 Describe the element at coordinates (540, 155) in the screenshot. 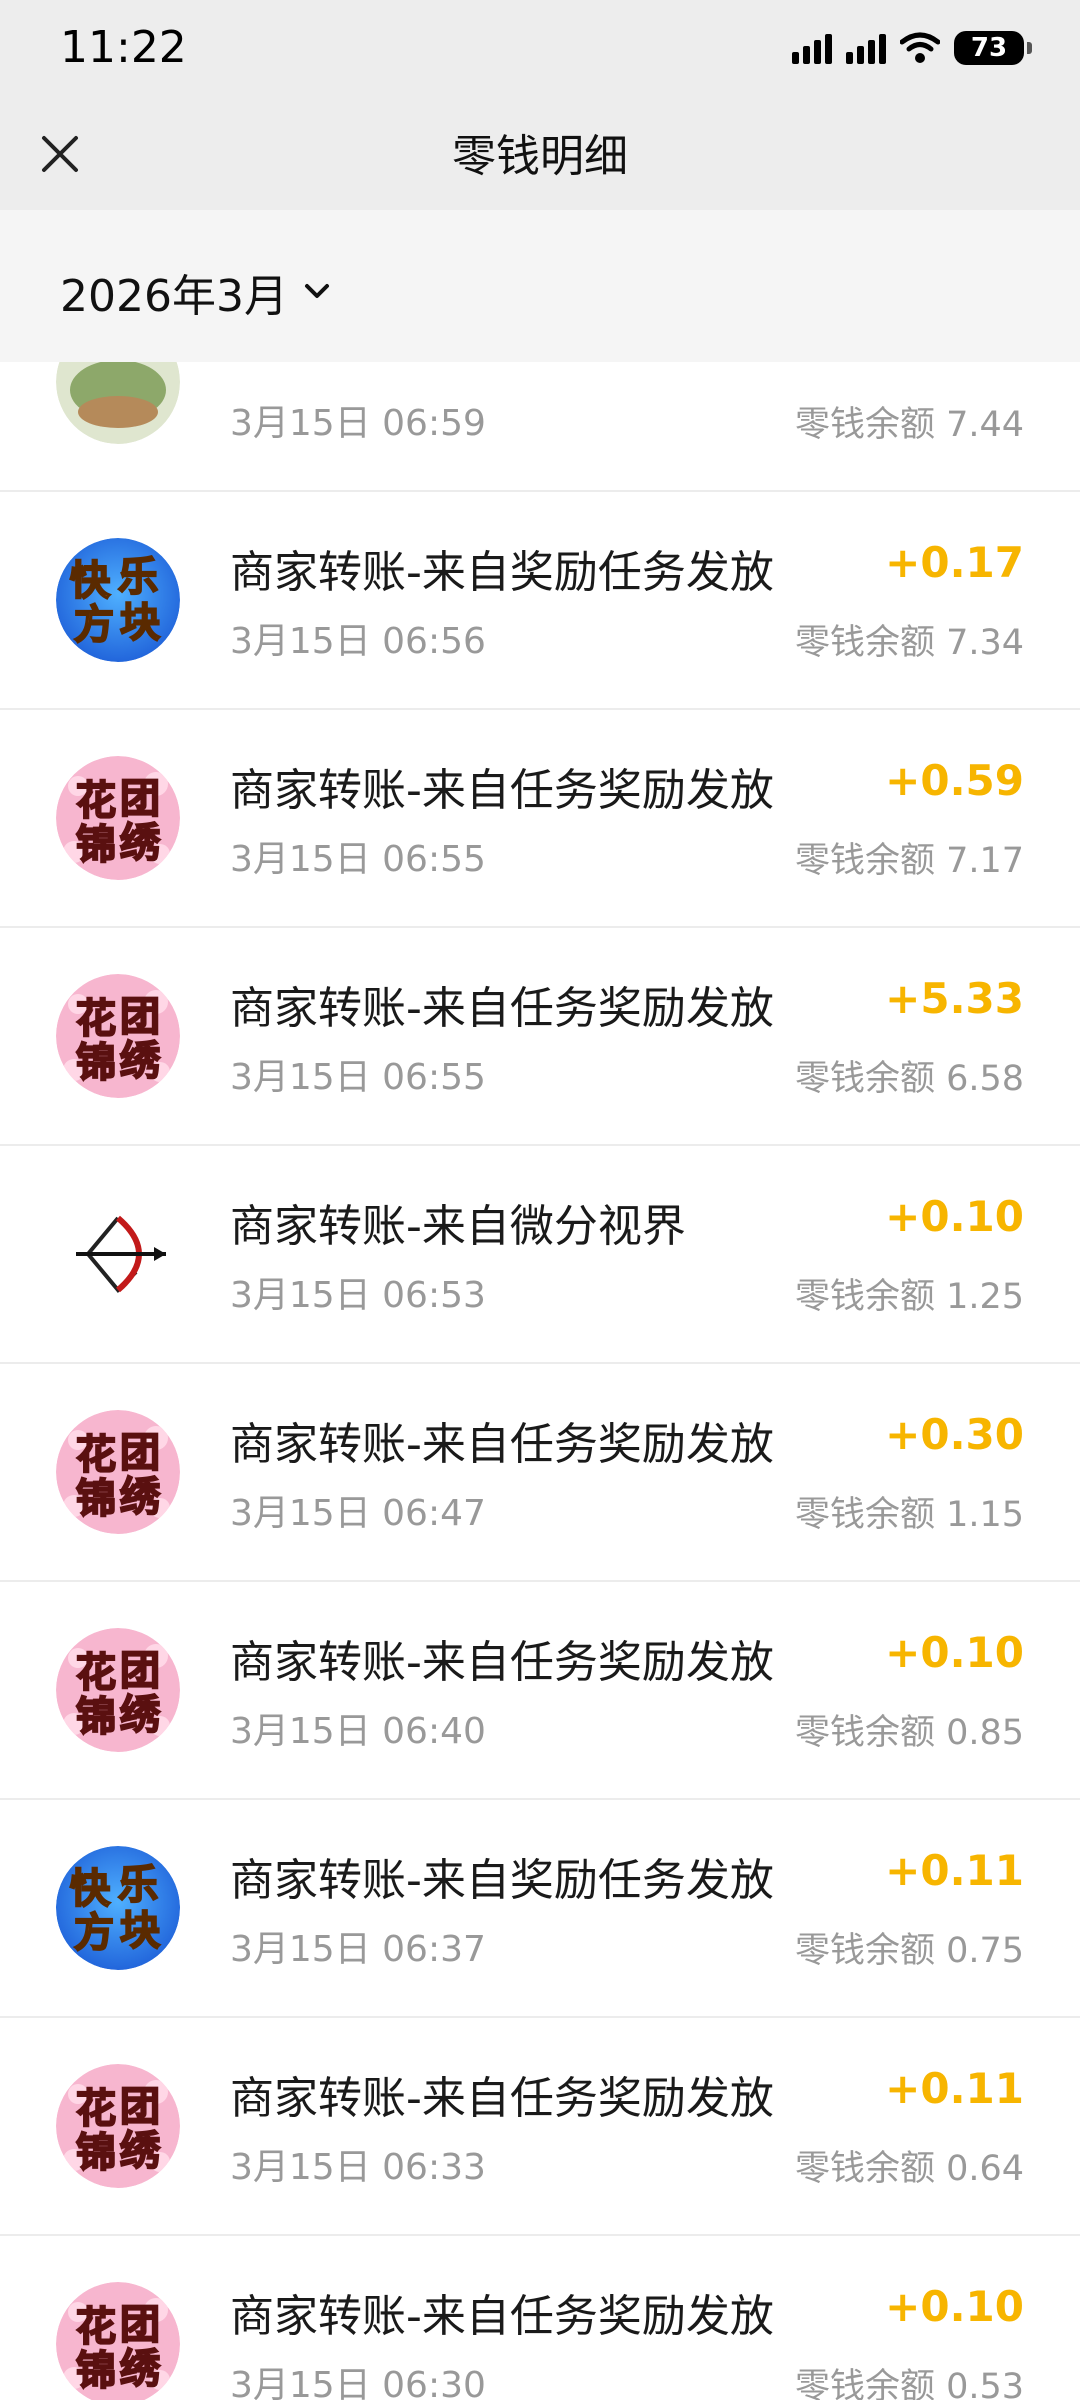

I see `top-bar: 零钱明细` at that location.